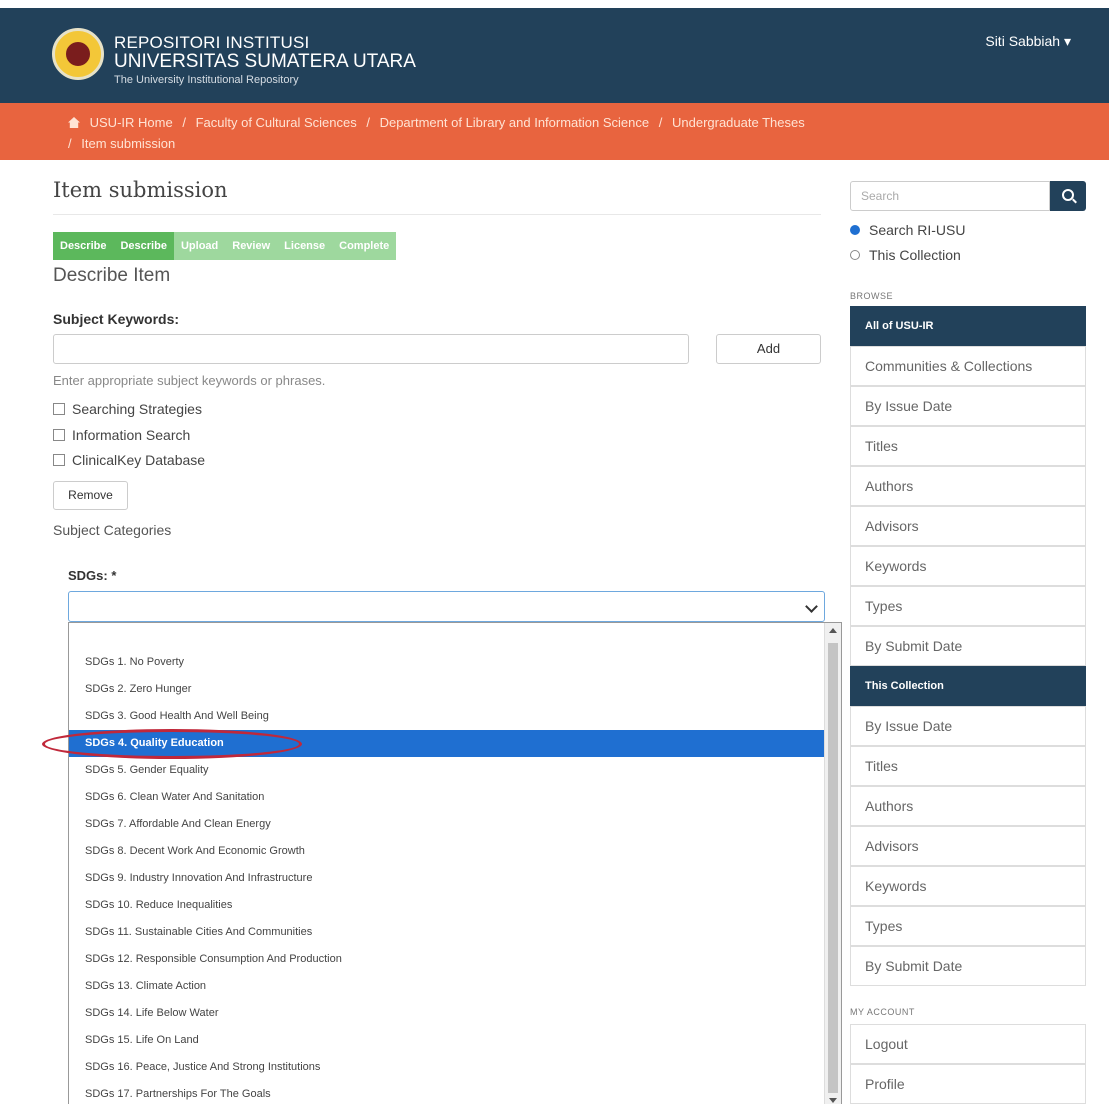 Image resolution: width=1109 pixels, height=1104 pixels. What do you see at coordinates (83, 246) in the screenshot?
I see `progress-step-describe-1: Describe` at bounding box center [83, 246].